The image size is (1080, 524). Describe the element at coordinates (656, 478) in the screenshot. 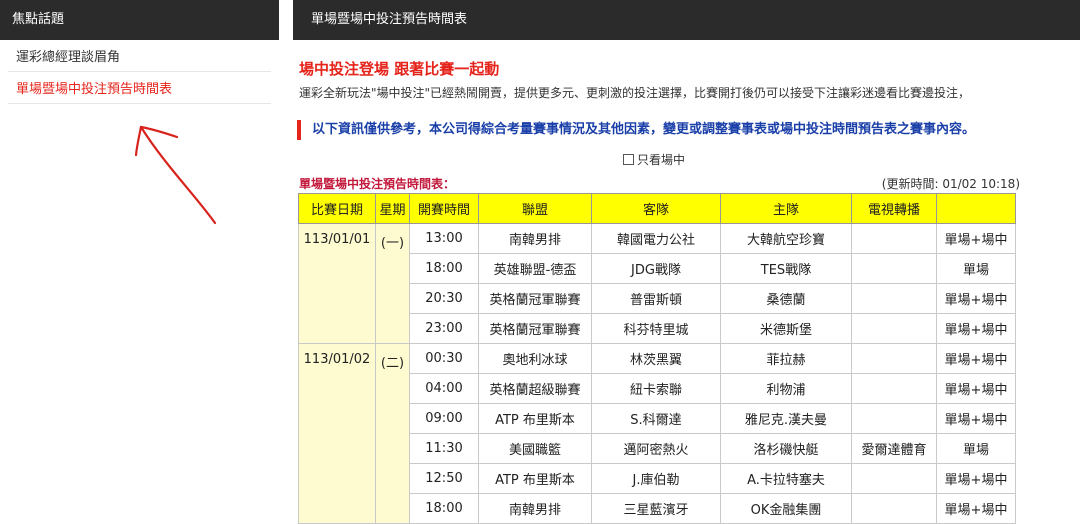

I see `away-team: J.庫伯勒` at that location.